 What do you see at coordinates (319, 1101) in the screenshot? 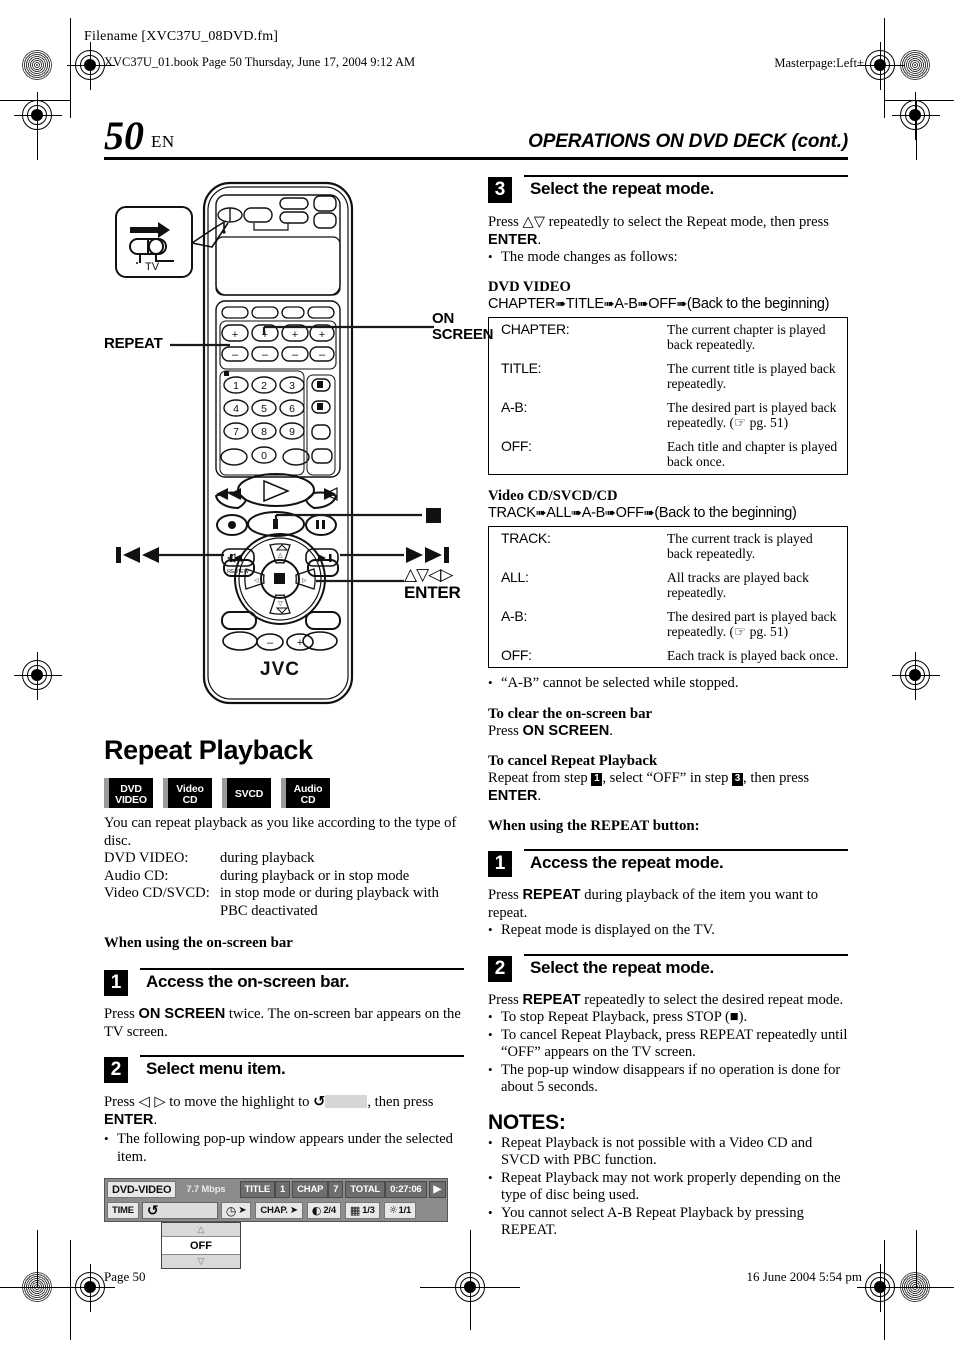
I see `repeat-icon: ↺` at bounding box center [319, 1101].